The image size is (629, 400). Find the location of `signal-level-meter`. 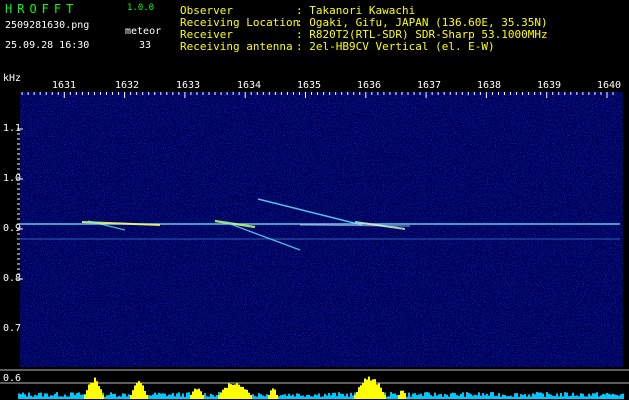

signal-level-meter is located at coordinates (321, 387).